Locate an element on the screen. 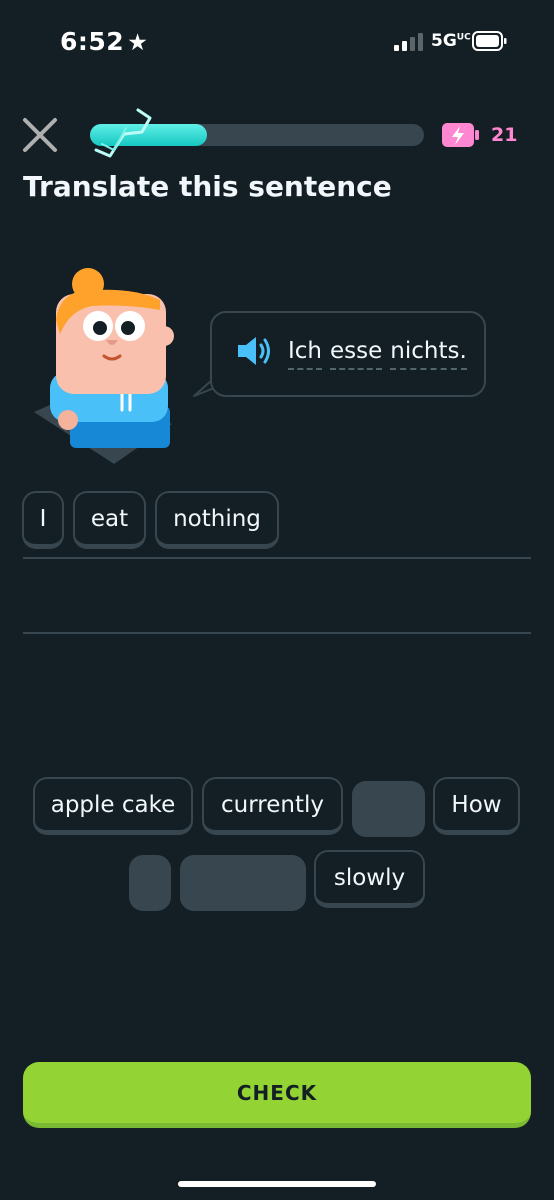 The image size is (554, 1200). prompt-sentence: Ich esse nichts. is located at coordinates (377, 354).